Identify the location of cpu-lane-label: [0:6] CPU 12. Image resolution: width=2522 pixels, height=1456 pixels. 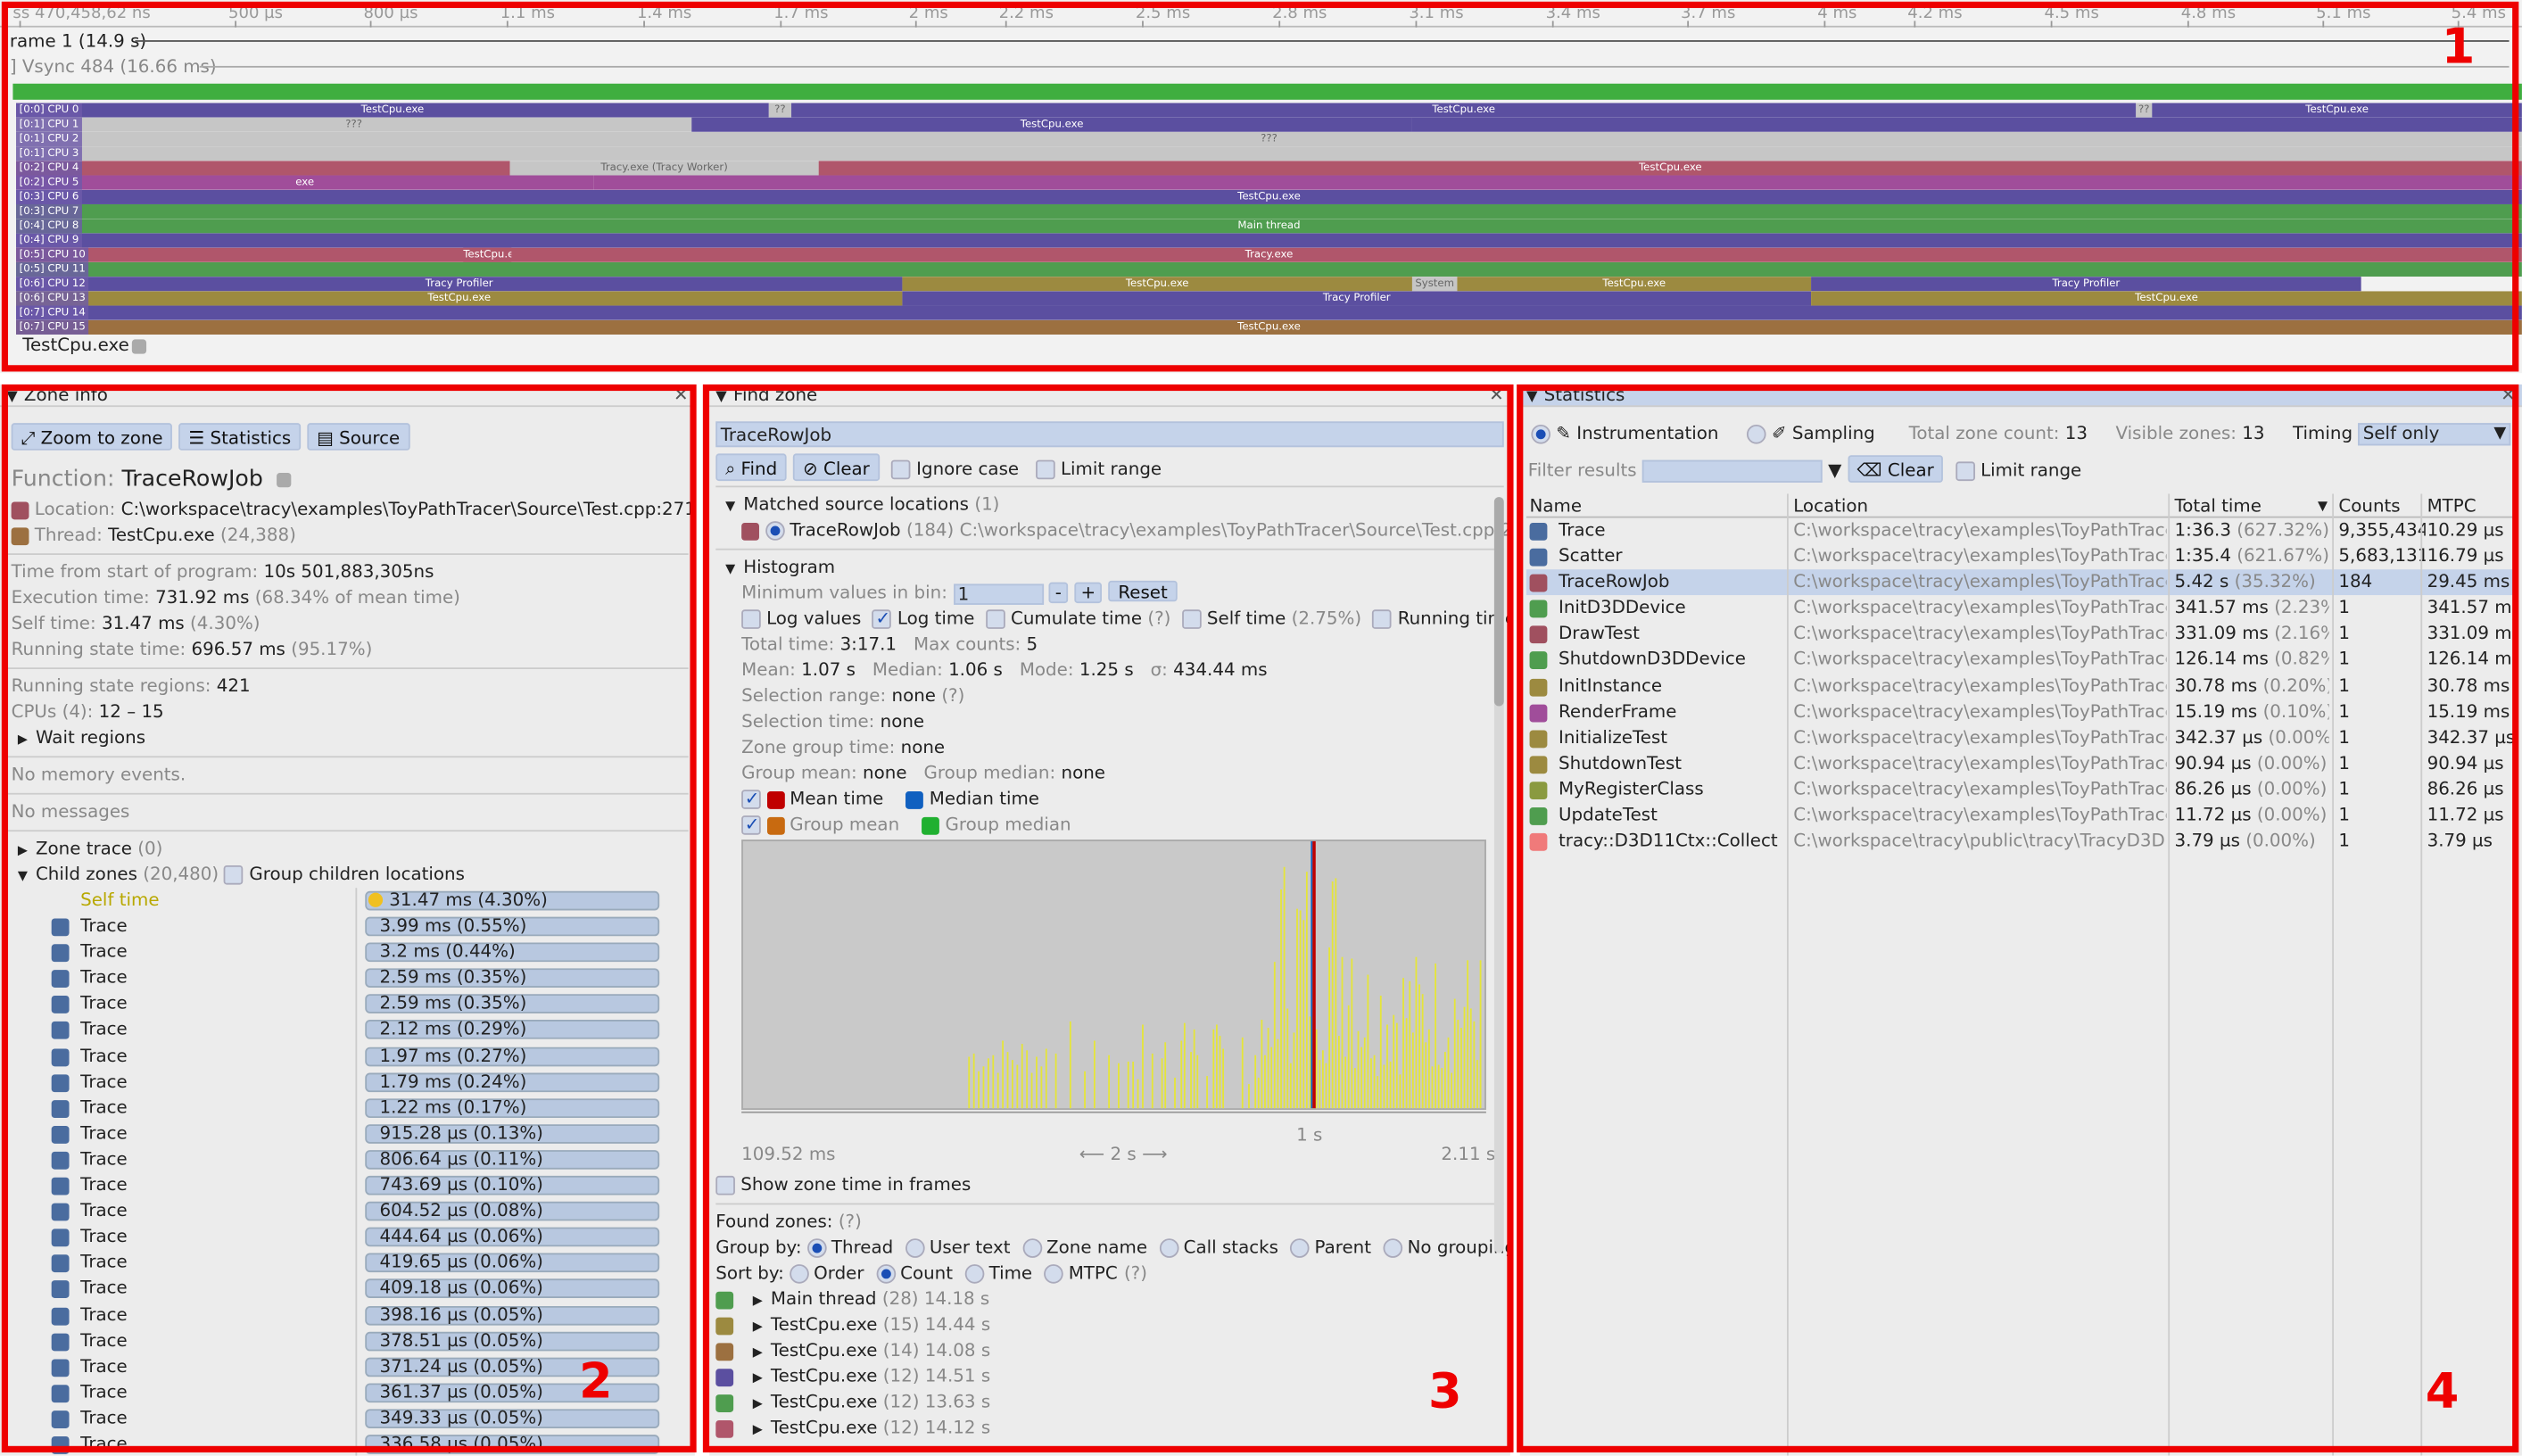
(52, 284).